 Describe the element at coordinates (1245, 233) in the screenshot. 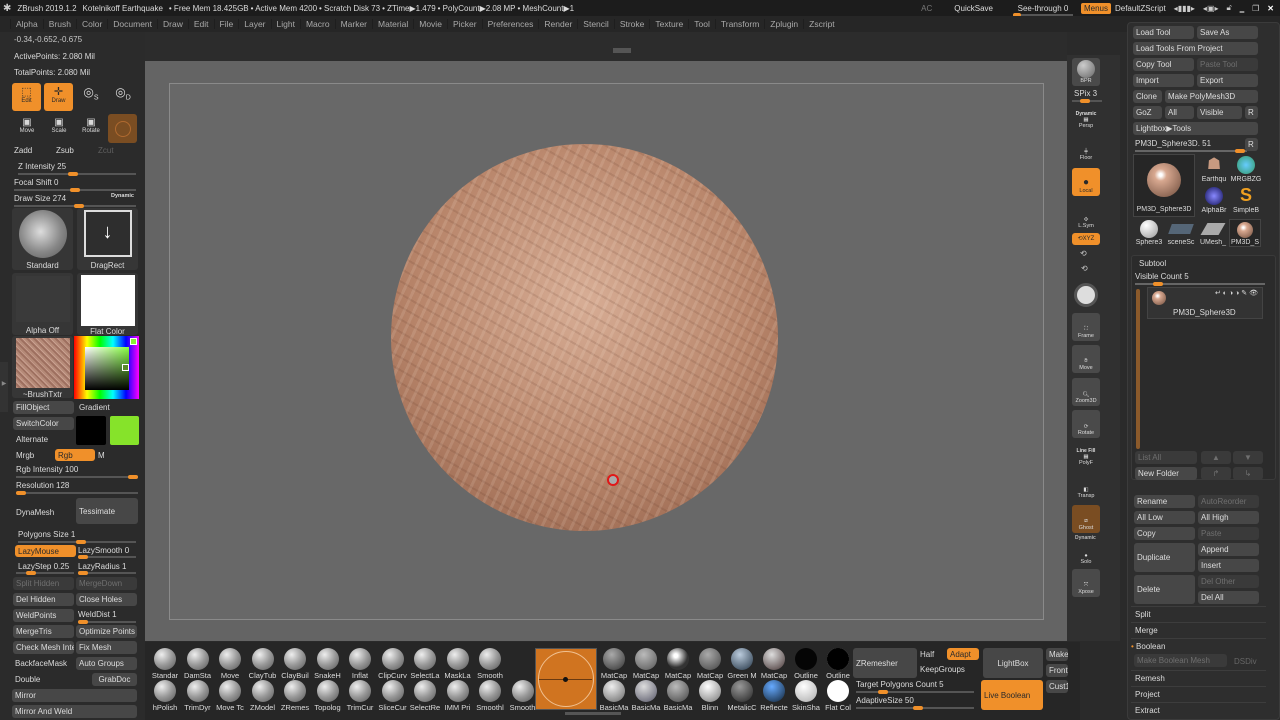

I see `tool-thumb-pm3d-small: PM3D_S` at that location.